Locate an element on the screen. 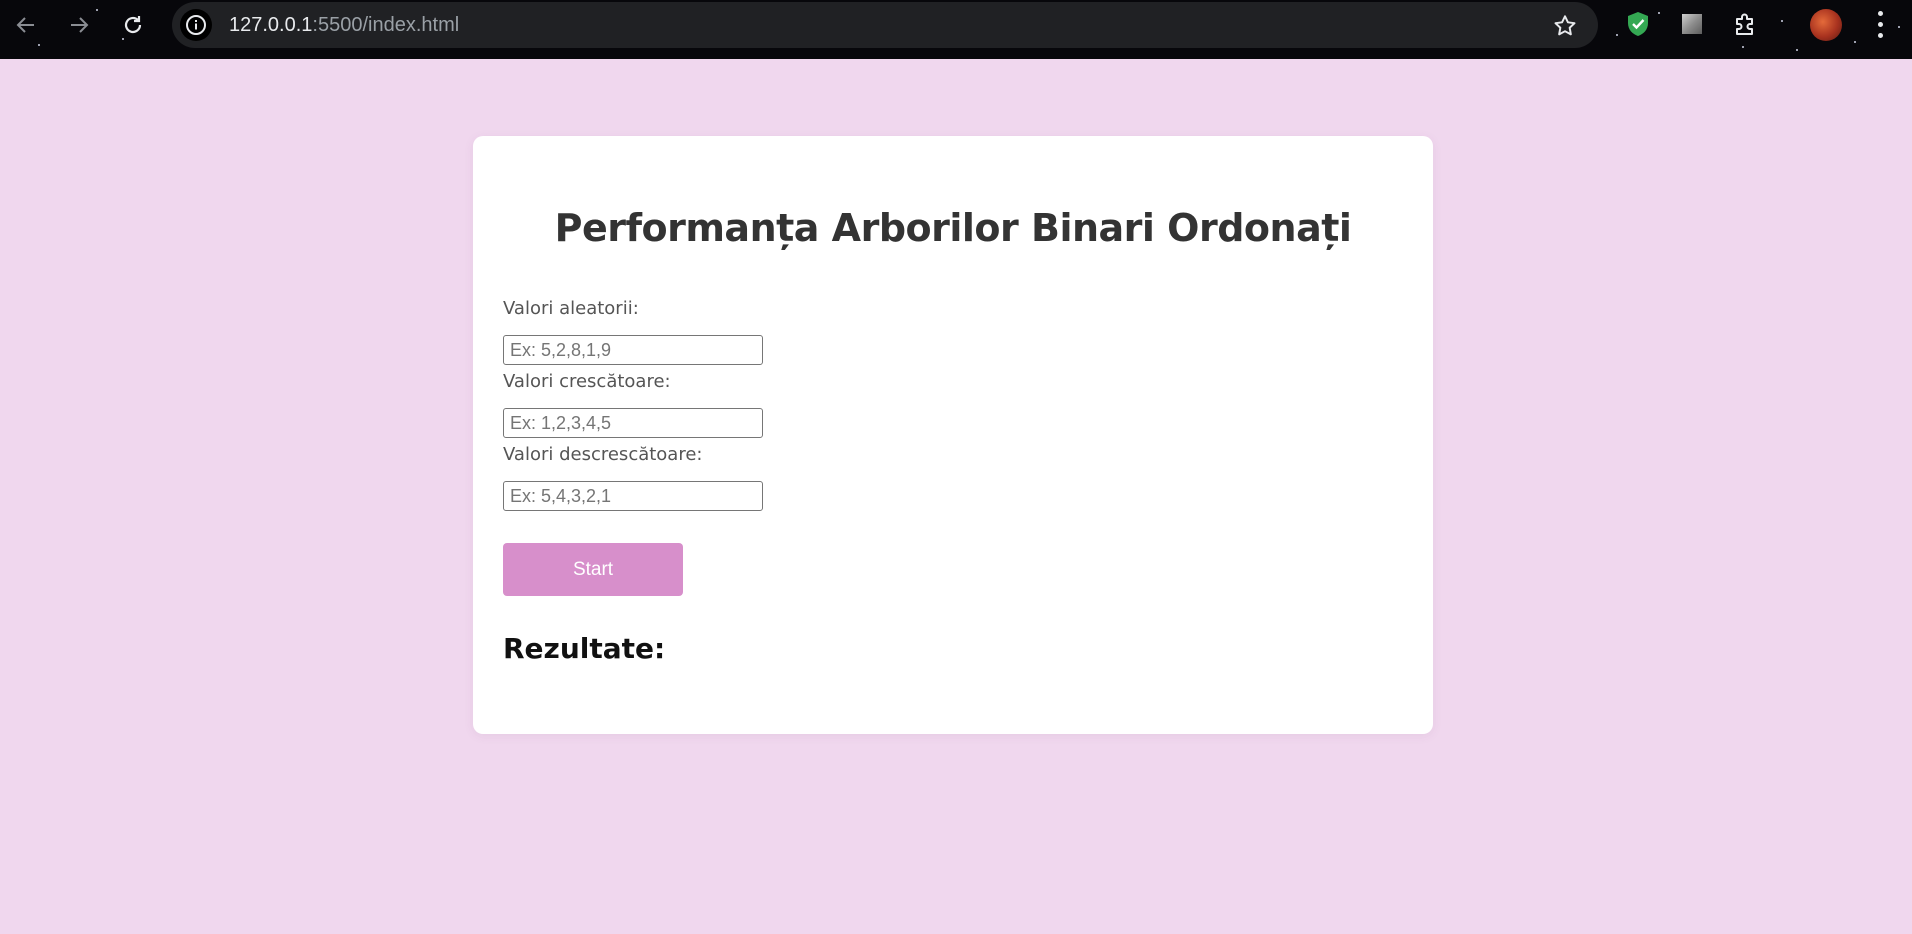  random-values-input is located at coordinates (633, 350).